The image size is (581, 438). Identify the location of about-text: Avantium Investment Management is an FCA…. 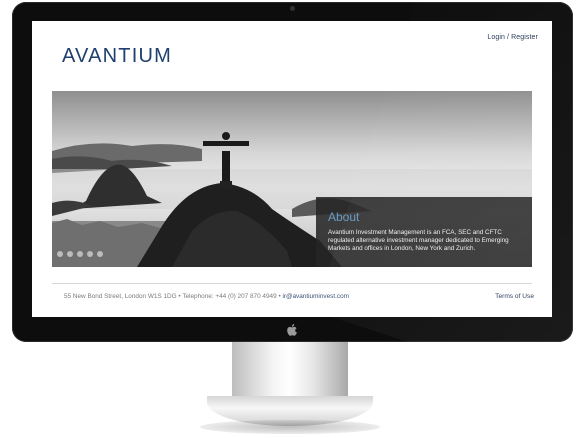
(418, 240).